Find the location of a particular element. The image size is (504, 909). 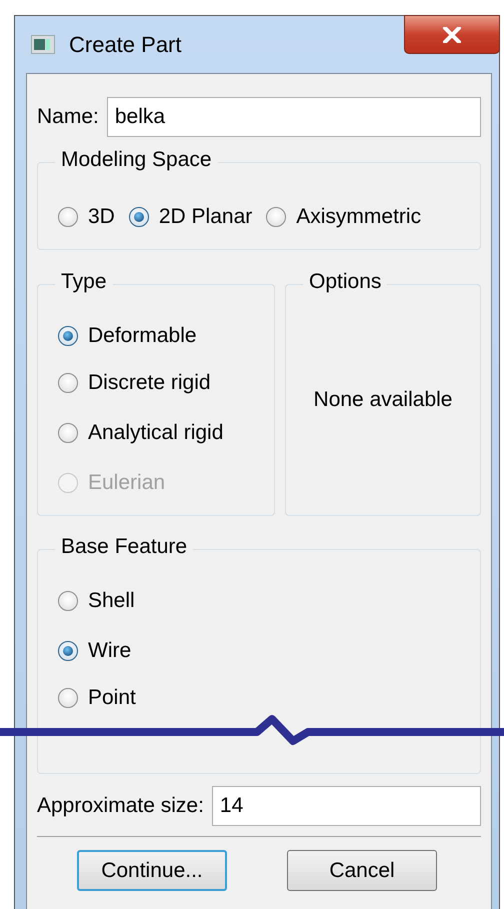

size-field: 14 is located at coordinates (346, 806).